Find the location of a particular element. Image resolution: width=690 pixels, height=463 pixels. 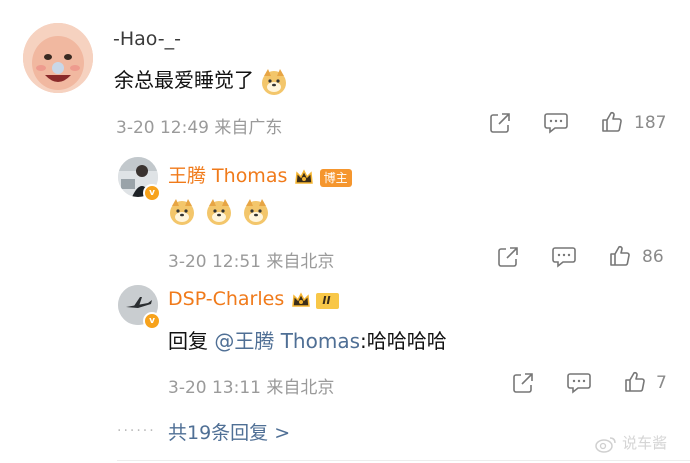

reply2-comment-button is located at coordinates (579, 383).